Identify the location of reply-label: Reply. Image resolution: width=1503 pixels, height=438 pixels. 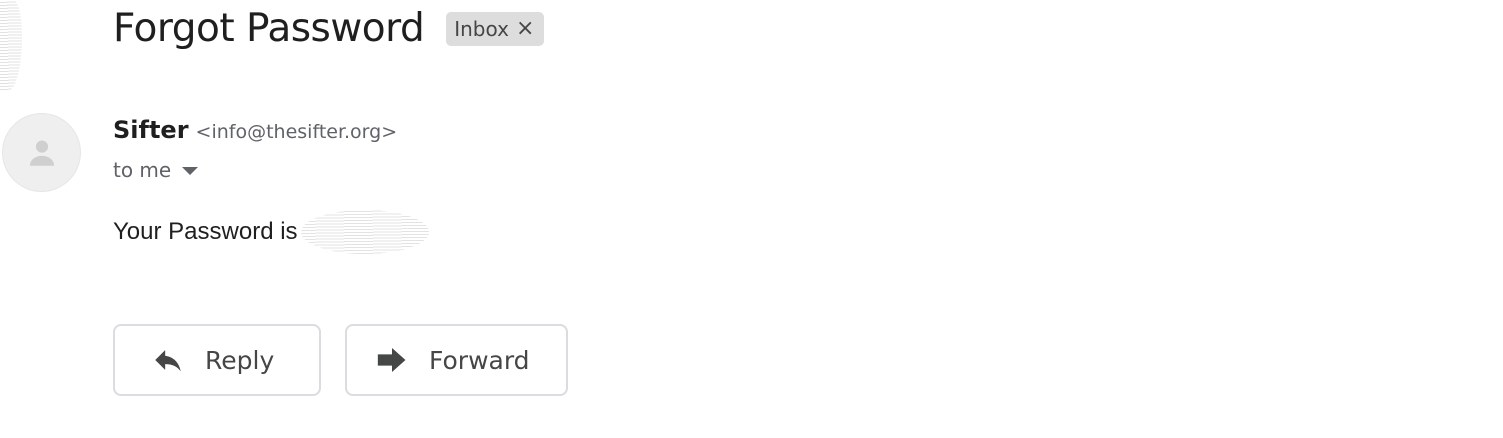
(240, 360).